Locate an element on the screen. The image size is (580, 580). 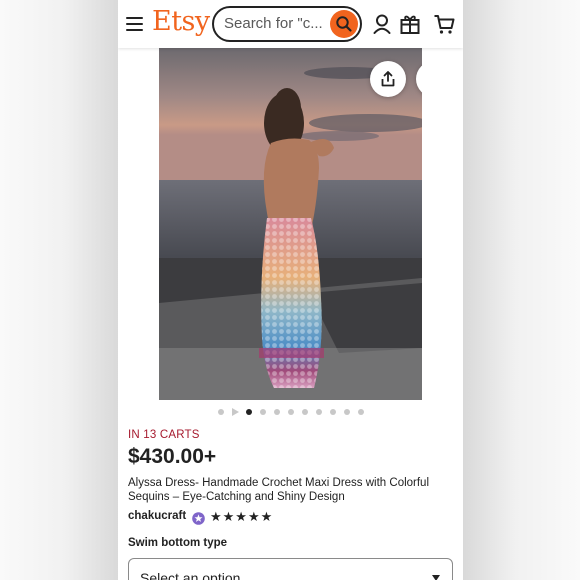
star-seller-badge-icon is located at coordinates (198, 518).